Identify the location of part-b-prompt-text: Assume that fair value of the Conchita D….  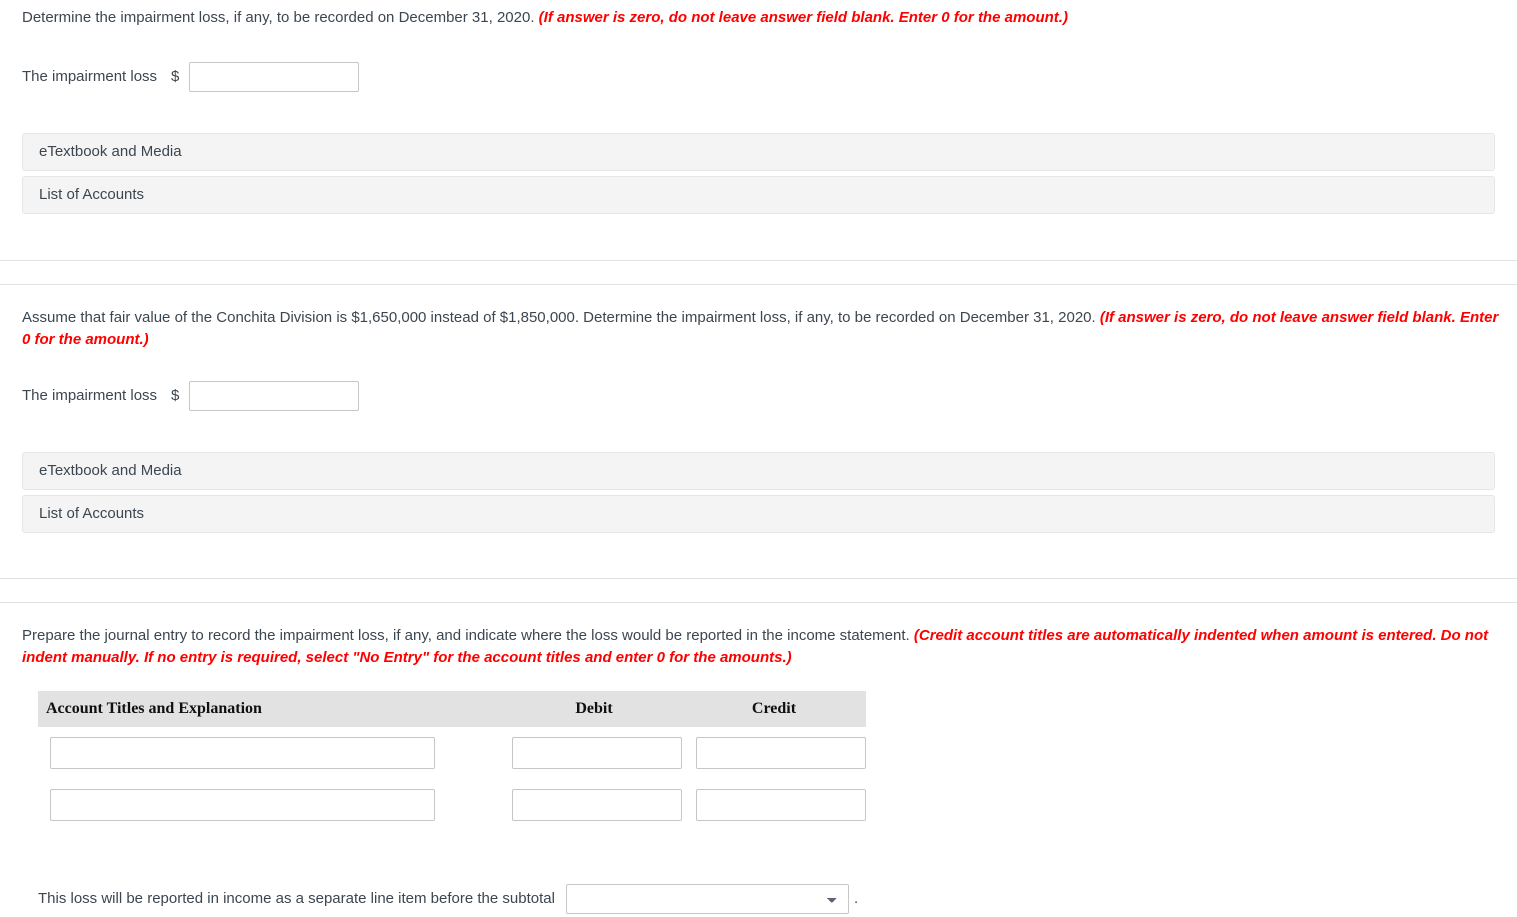
(559, 317).